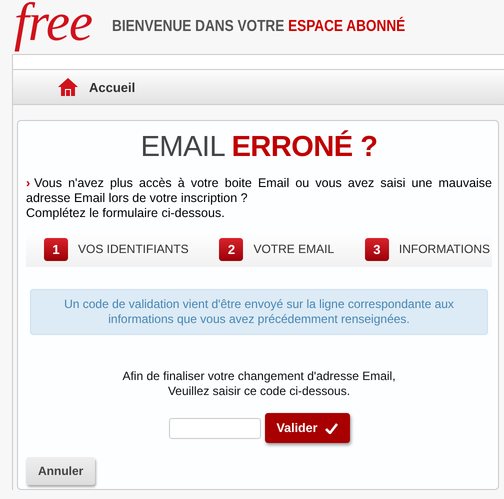 Image resolution: width=504 pixels, height=499 pixels. Describe the element at coordinates (231, 249) in the screenshot. I see `step-number: 2` at that location.